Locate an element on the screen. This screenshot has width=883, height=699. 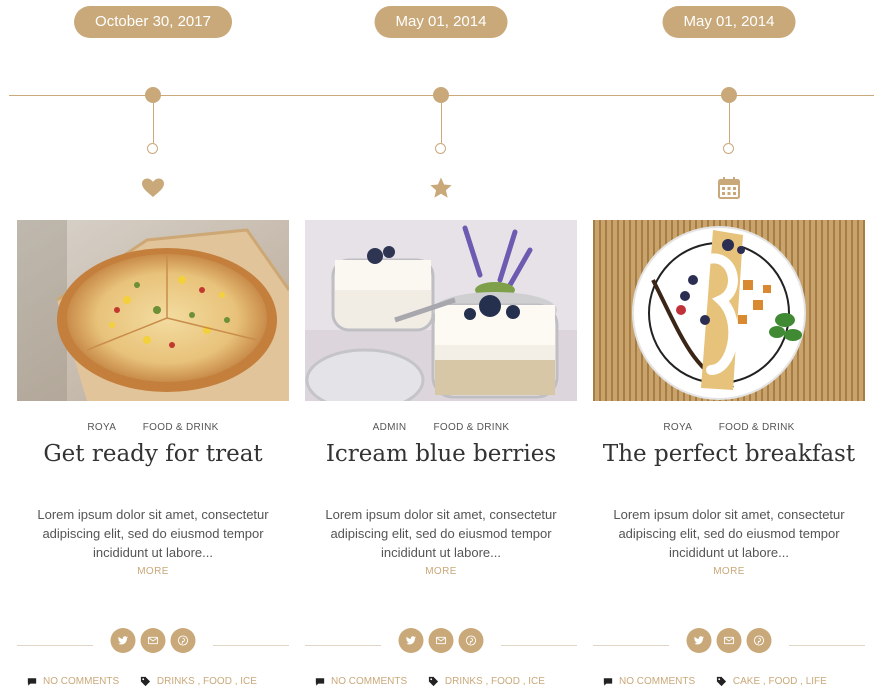
post-footer: NO COMMENTS CAKE , FOOD , LIFE is located at coordinates (734, 681).